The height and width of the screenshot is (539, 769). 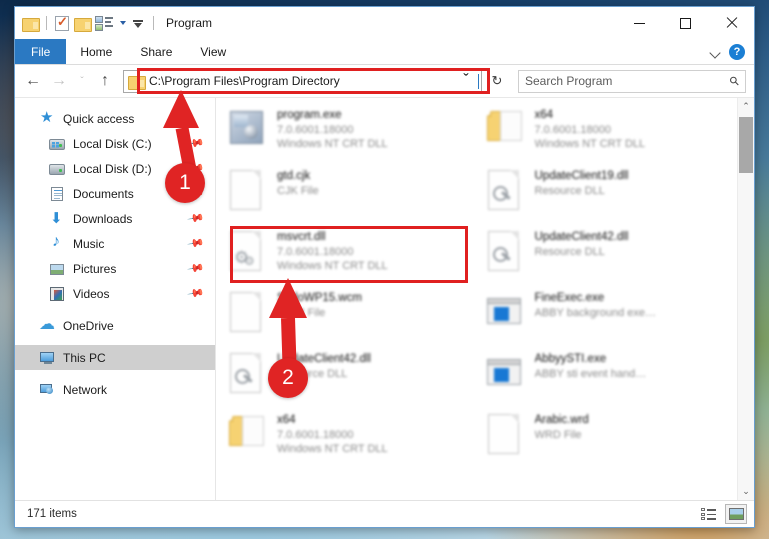 I want to click on recent-locations-button: ˇ, so click(x=82, y=81).